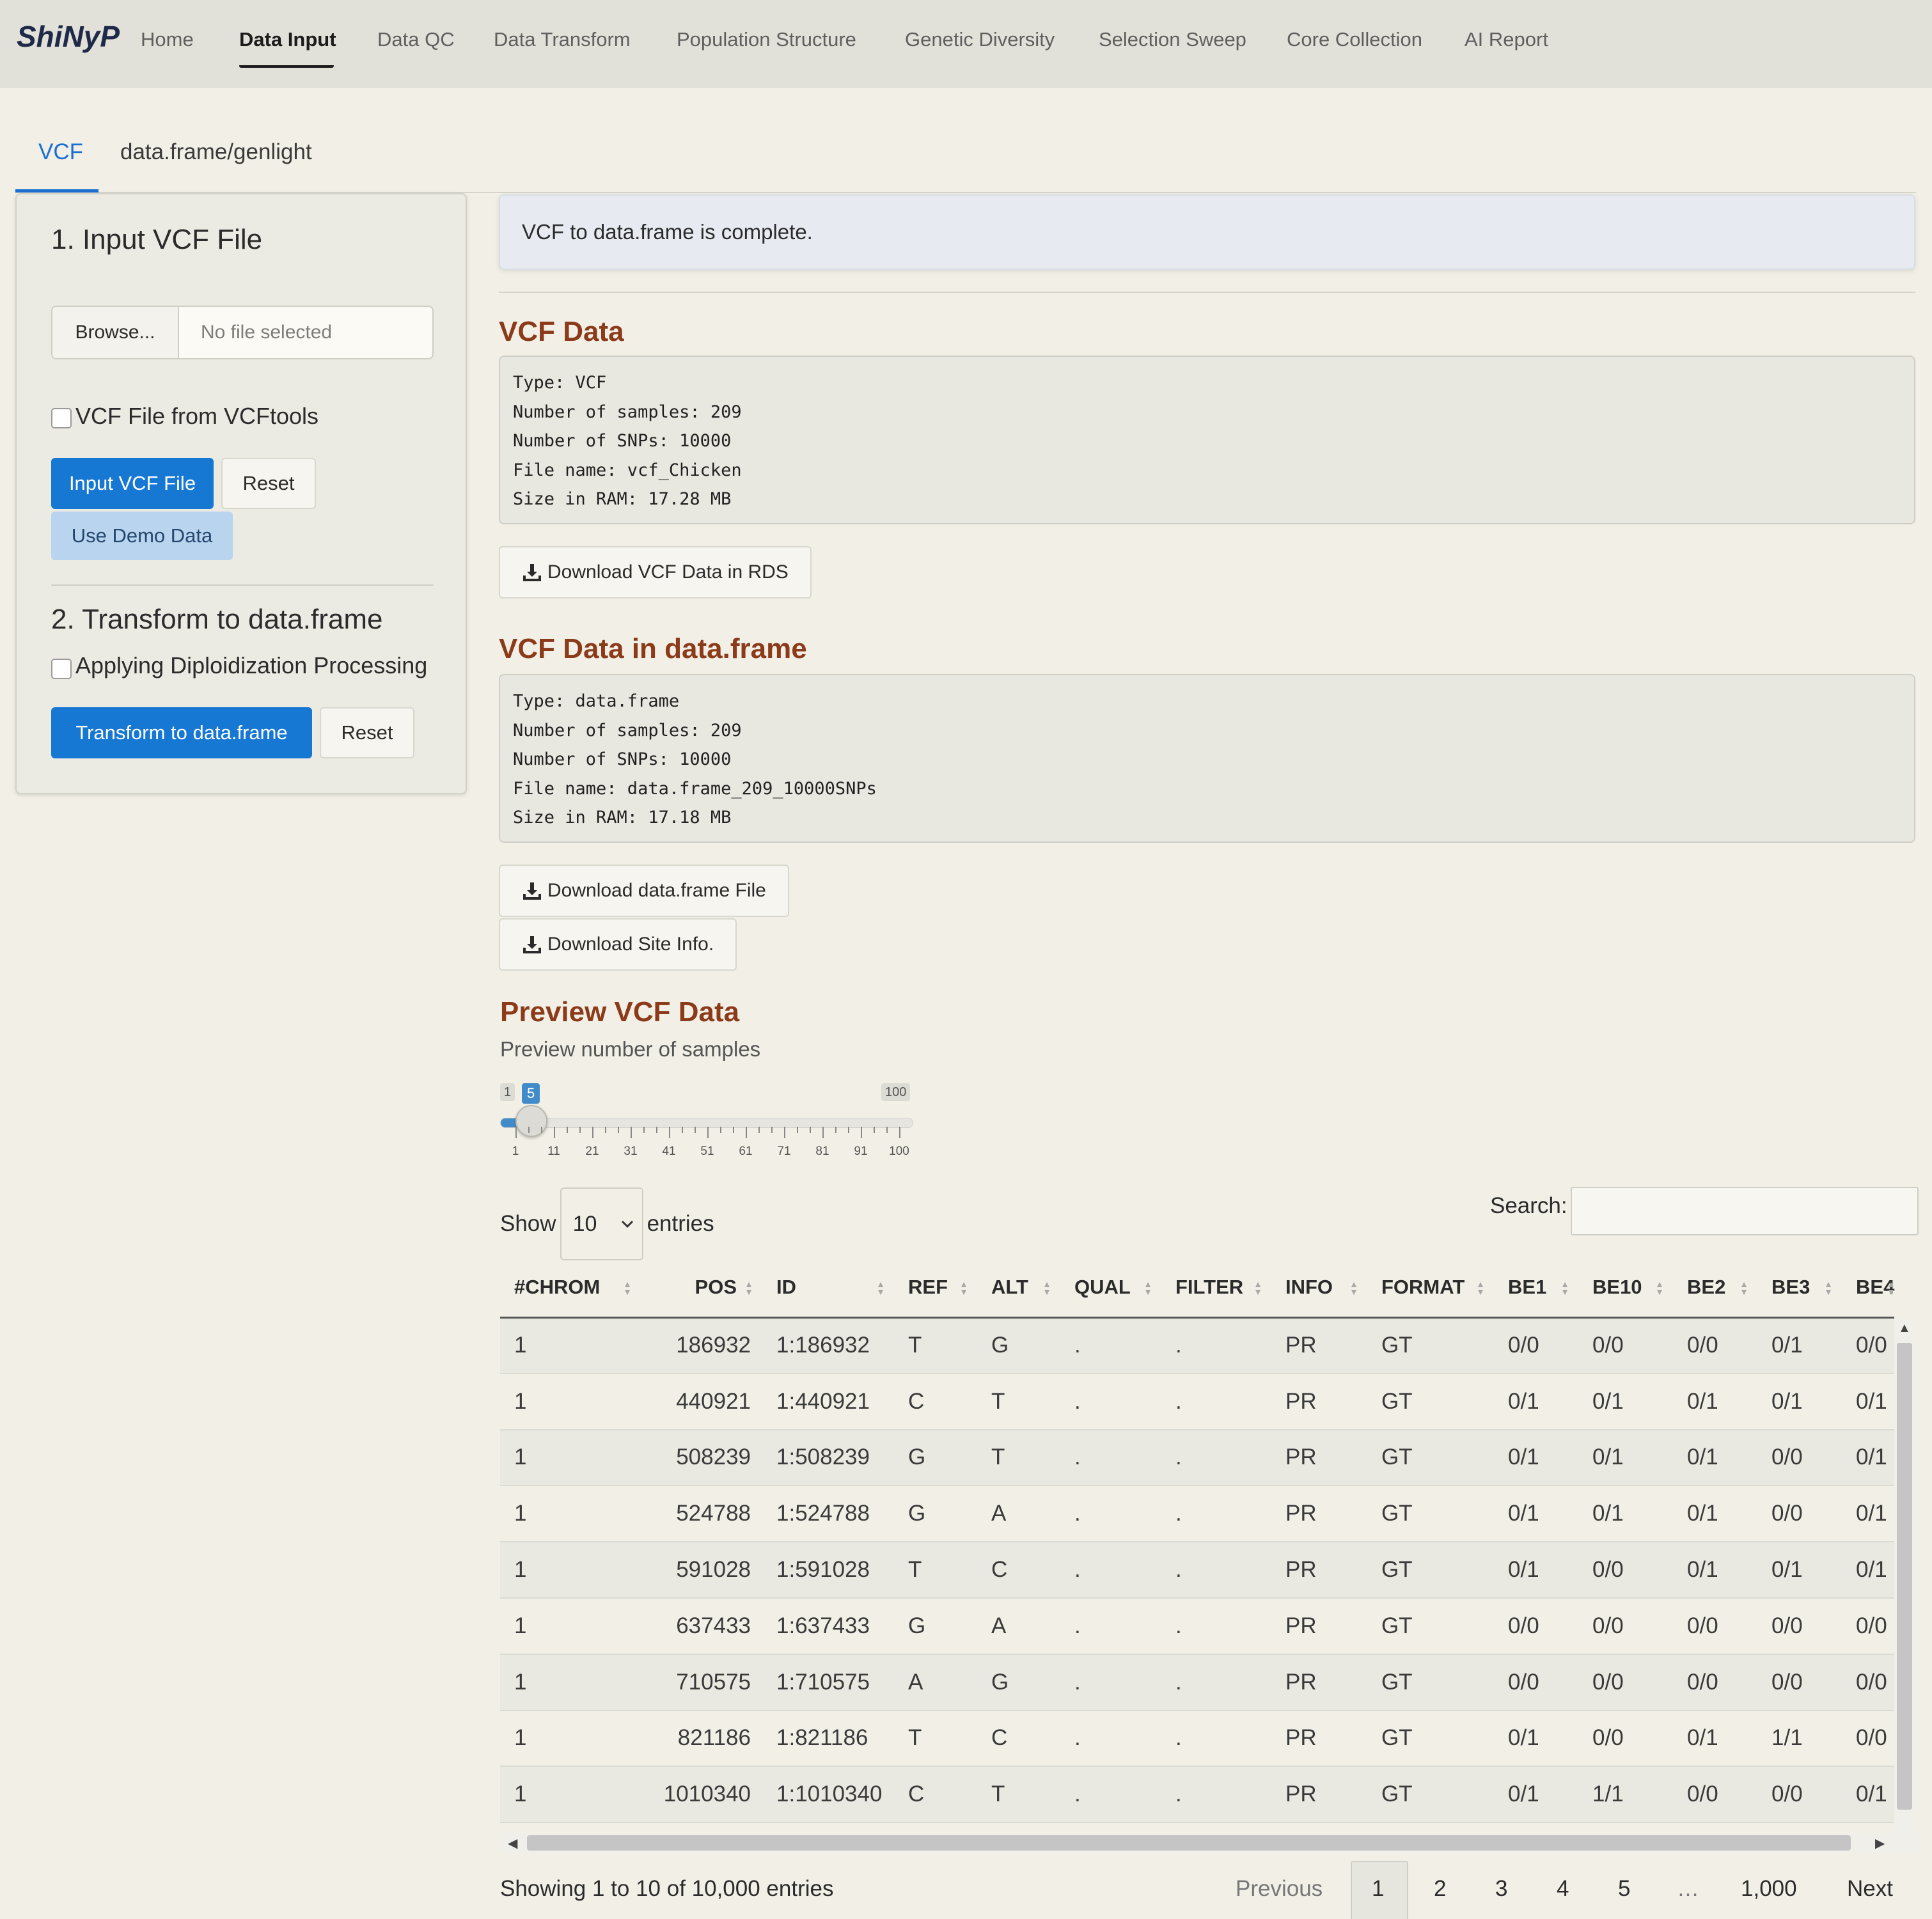 Image resolution: width=1932 pixels, height=1919 pixels. I want to click on pagination-next: Next, so click(1870, 1889).